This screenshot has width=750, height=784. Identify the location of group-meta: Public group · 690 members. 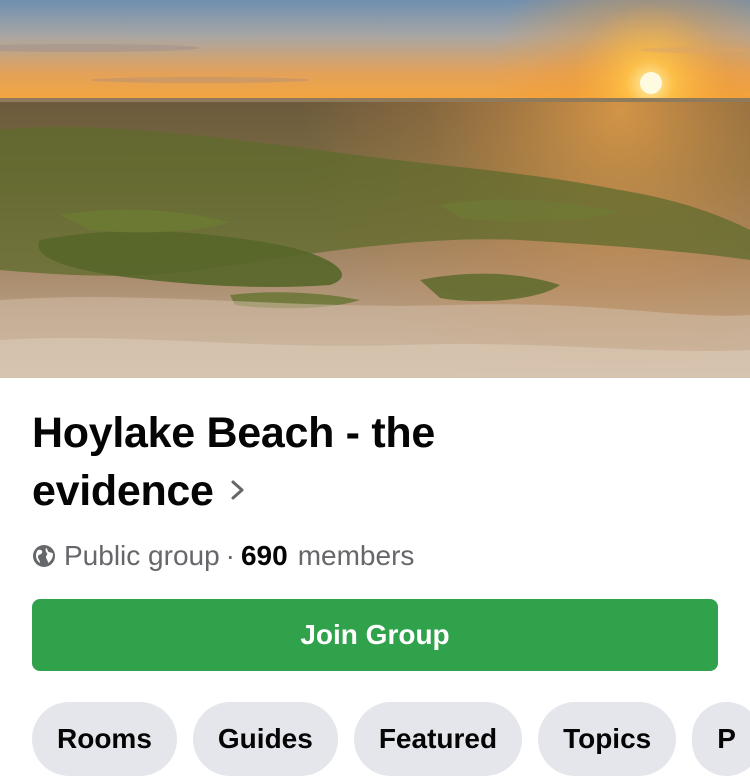
(223, 556).